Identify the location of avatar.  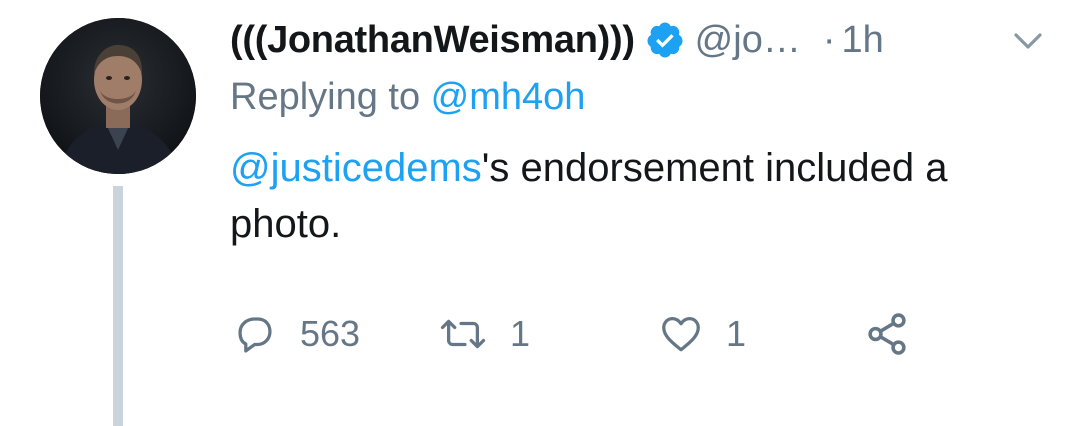
(118, 96).